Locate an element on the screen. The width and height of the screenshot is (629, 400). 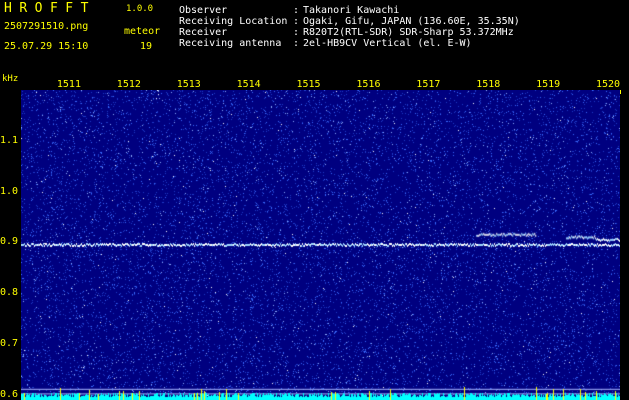
y-tick-label: 0.7 is located at coordinates (9, 344).